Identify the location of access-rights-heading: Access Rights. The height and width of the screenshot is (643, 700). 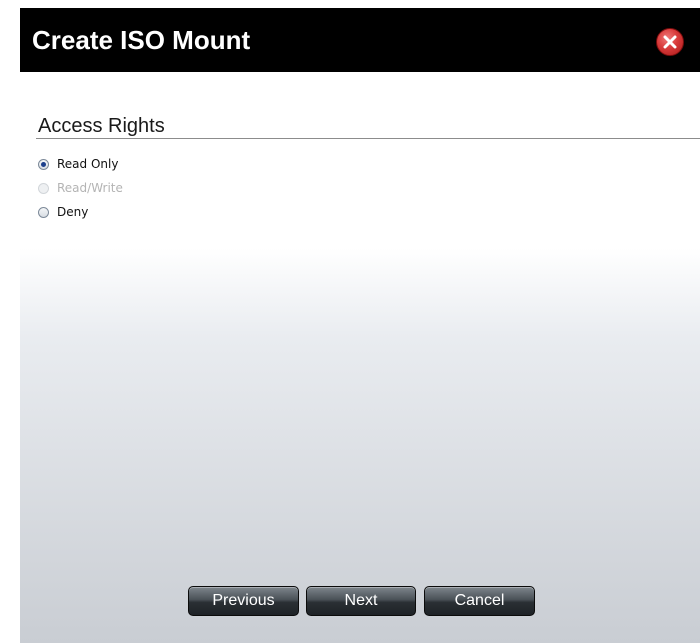
(101, 126).